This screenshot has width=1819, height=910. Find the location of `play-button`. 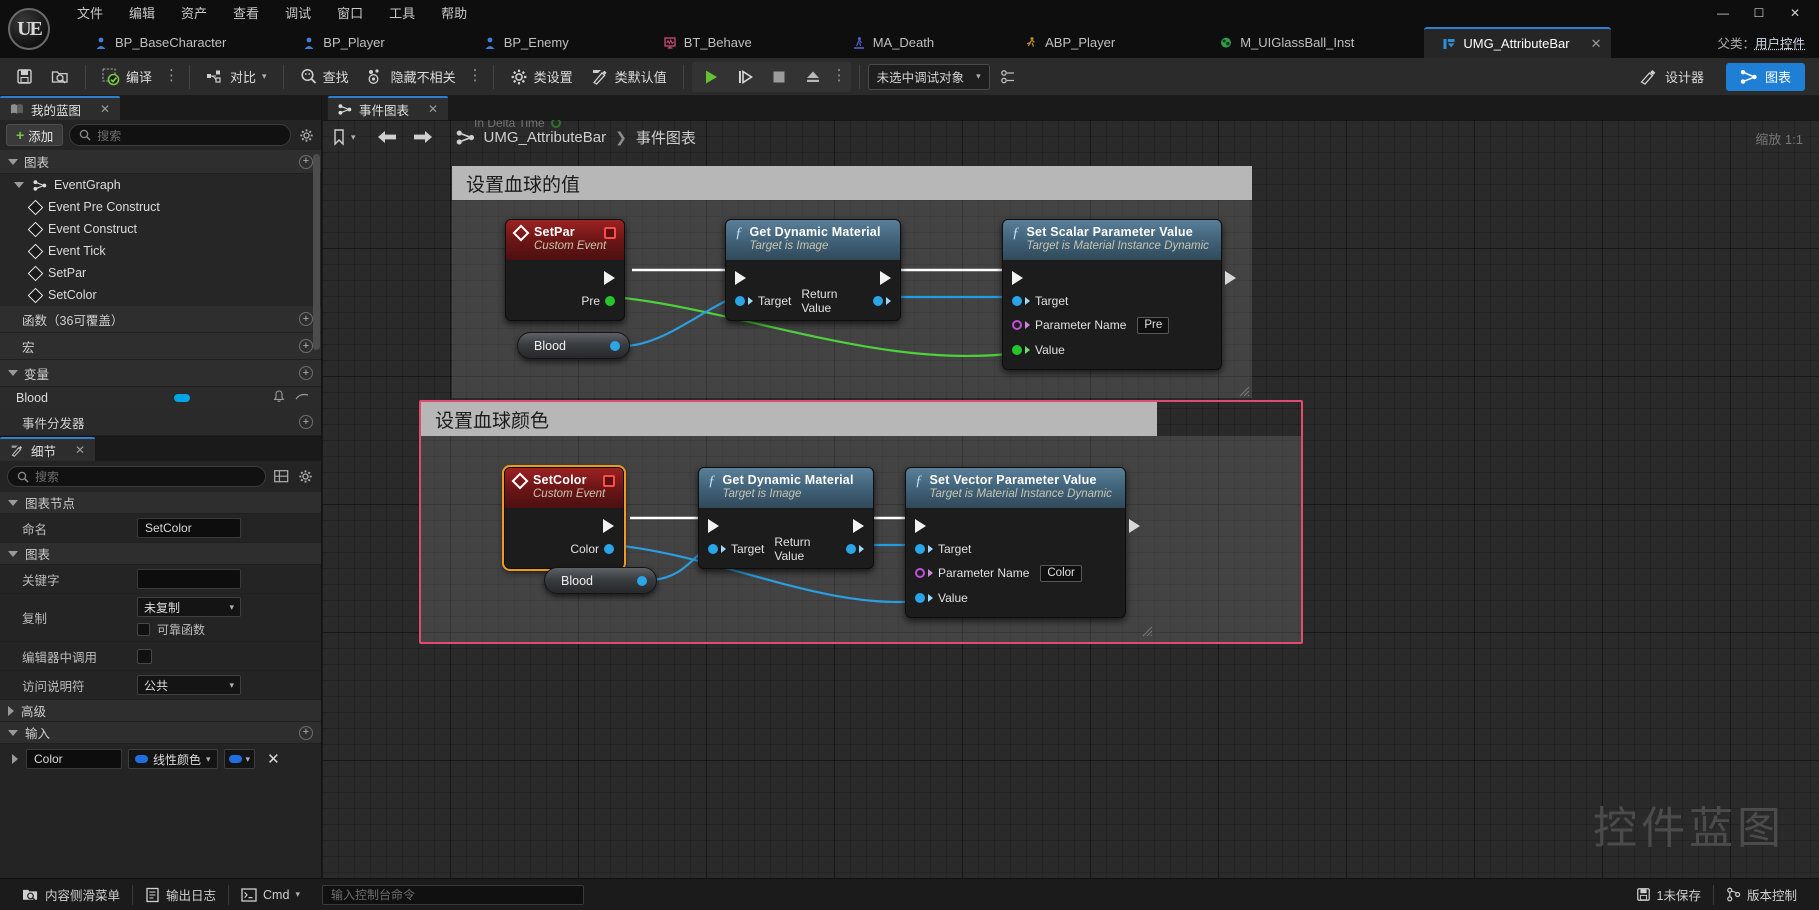

play-button is located at coordinates (711, 77).